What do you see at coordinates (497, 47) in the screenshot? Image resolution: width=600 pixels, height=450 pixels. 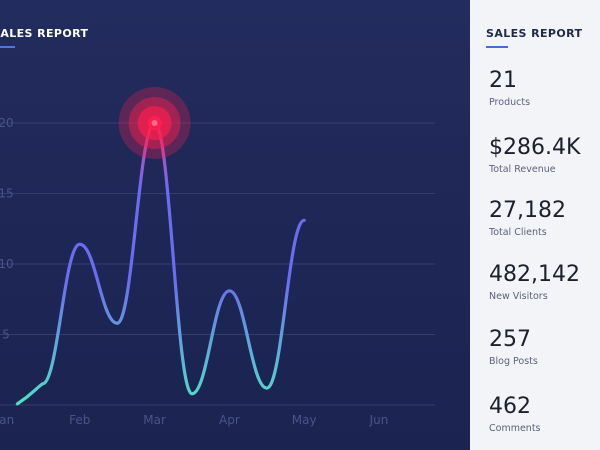 I see `stats-title-underline` at bounding box center [497, 47].